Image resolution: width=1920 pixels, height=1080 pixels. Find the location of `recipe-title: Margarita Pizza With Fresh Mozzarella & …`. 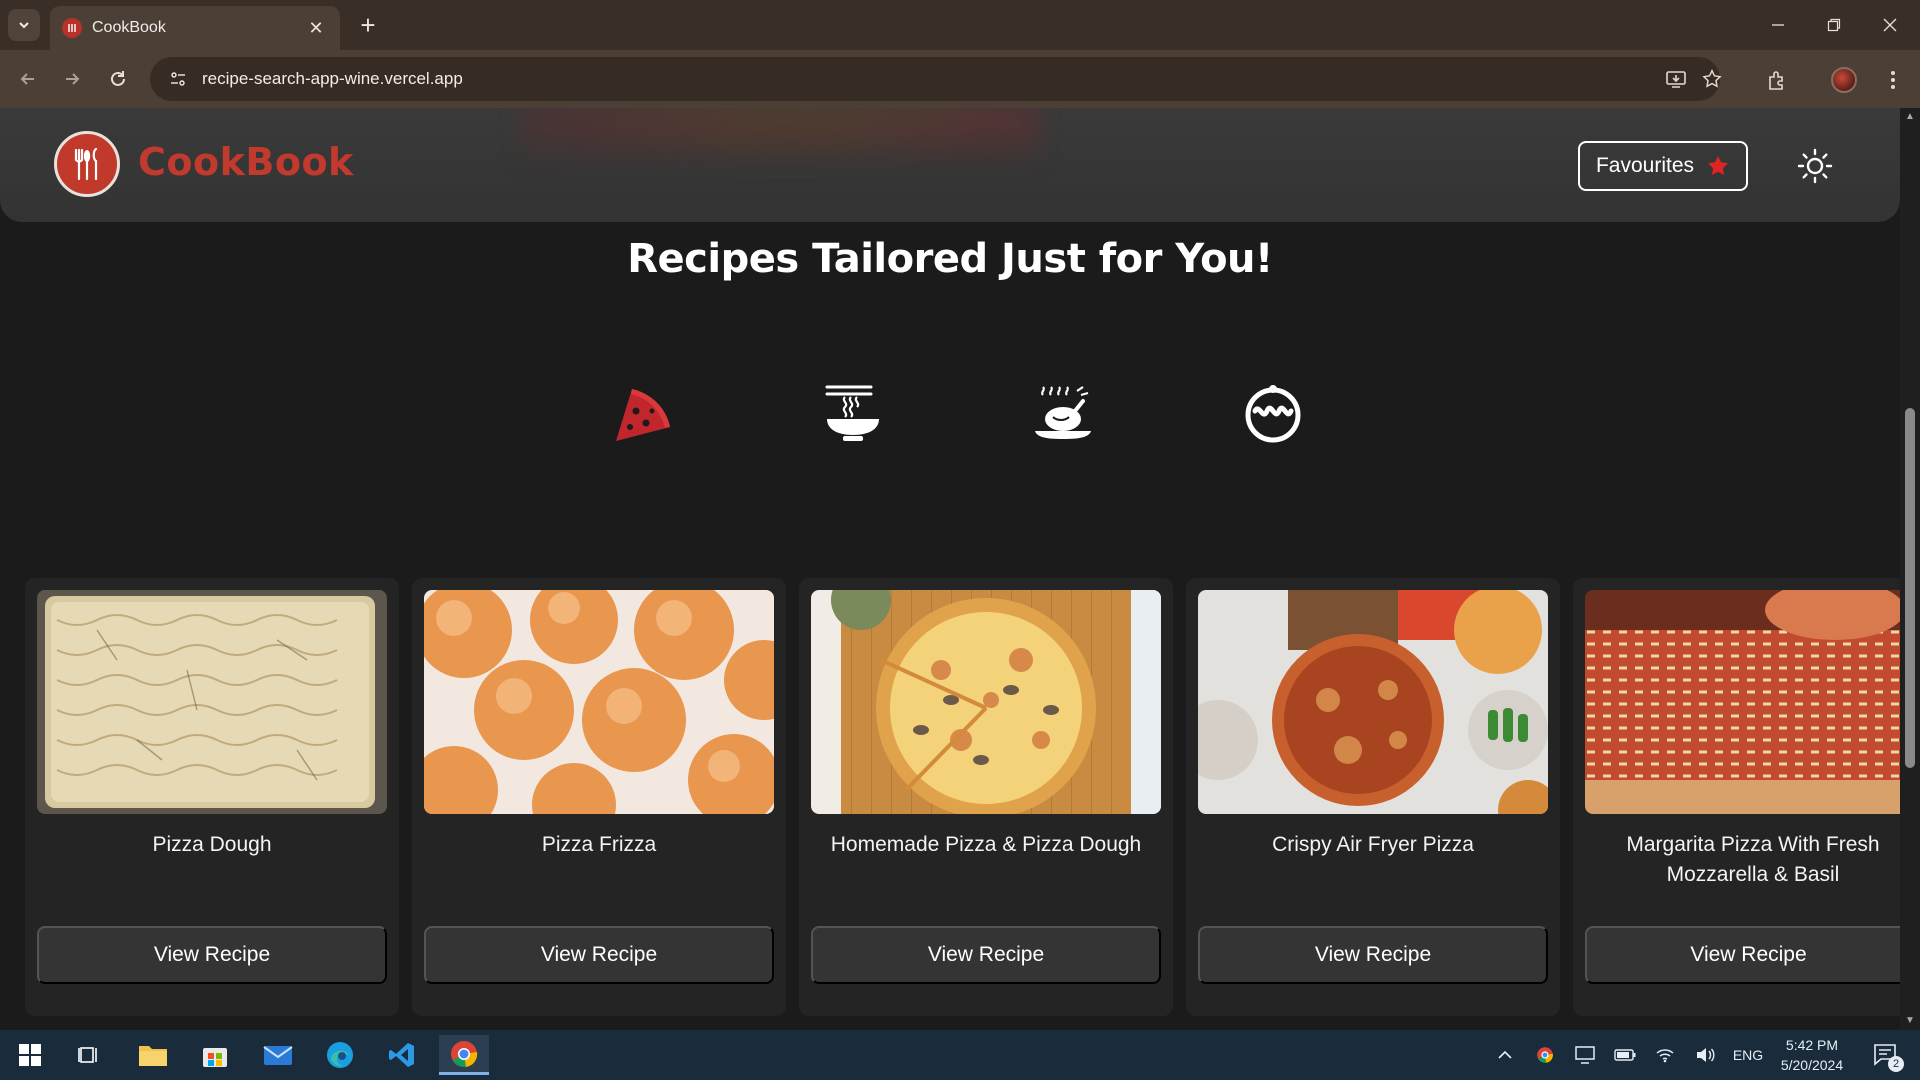

recipe-title: Margarita Pizza With Fresh Mozzarella & … is located at coordinates (1753, 859).